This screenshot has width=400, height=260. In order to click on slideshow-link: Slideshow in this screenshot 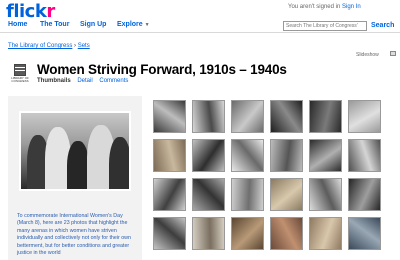, I will do `click(367, 55)`.